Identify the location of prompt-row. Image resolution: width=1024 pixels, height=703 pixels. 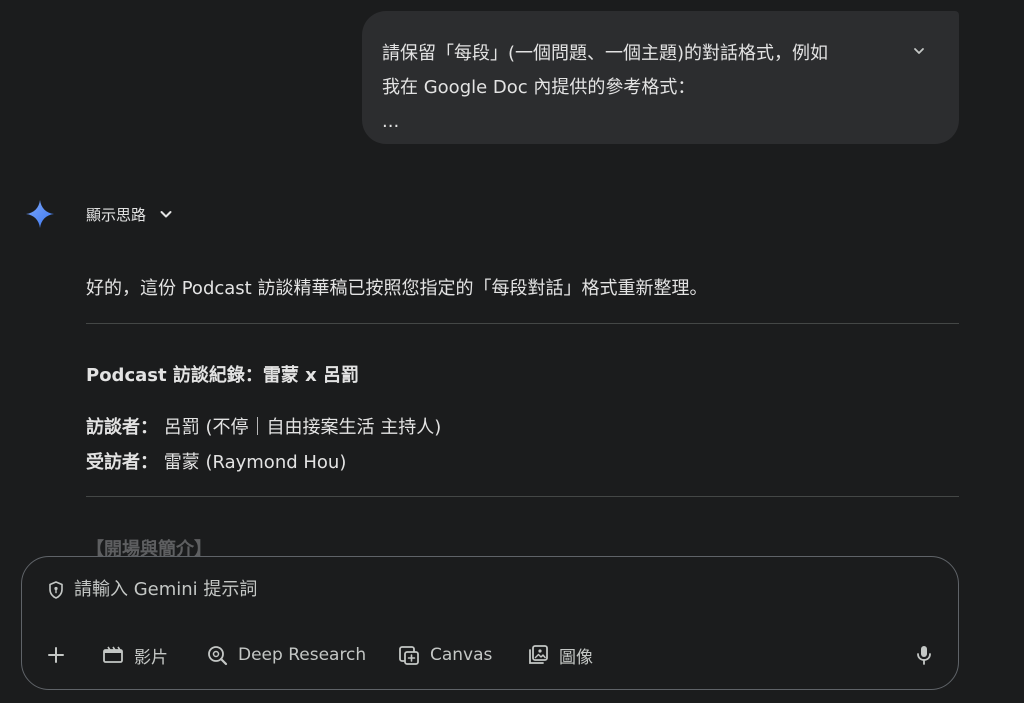
(450, 589).